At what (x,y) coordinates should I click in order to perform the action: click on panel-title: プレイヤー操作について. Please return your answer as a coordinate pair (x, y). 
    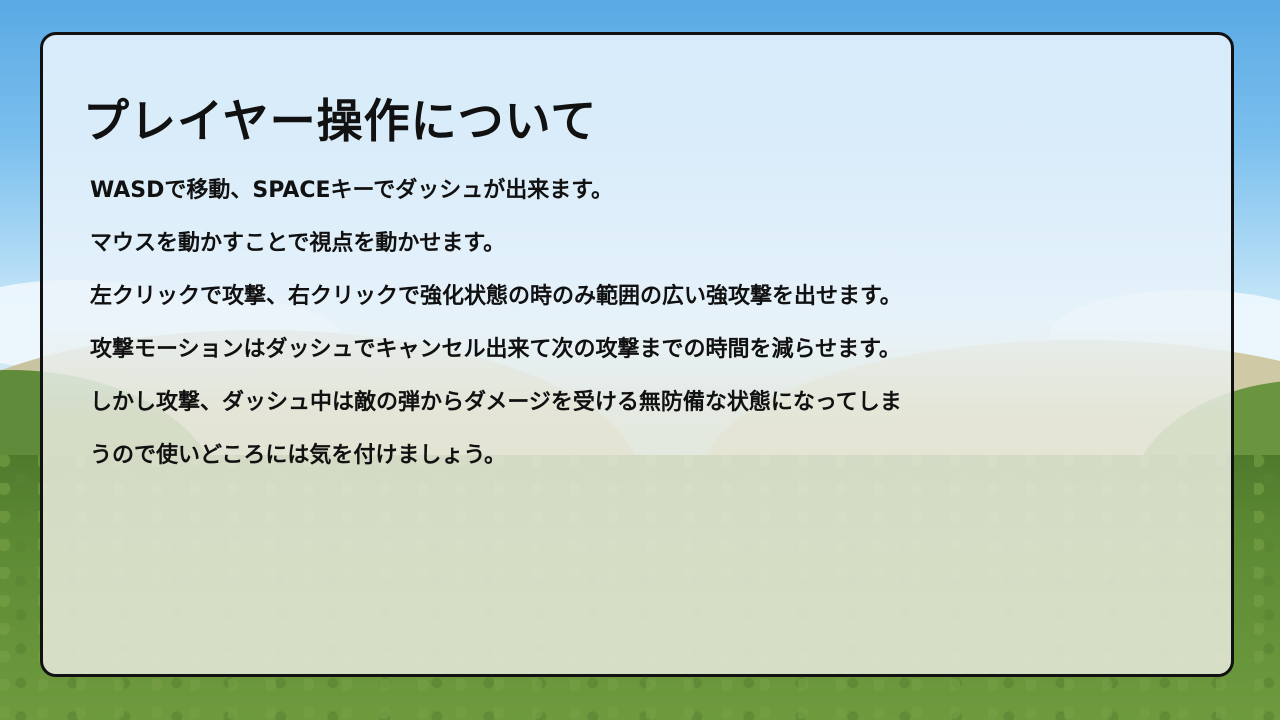
    Looking at the image, I should click on (340, 121).